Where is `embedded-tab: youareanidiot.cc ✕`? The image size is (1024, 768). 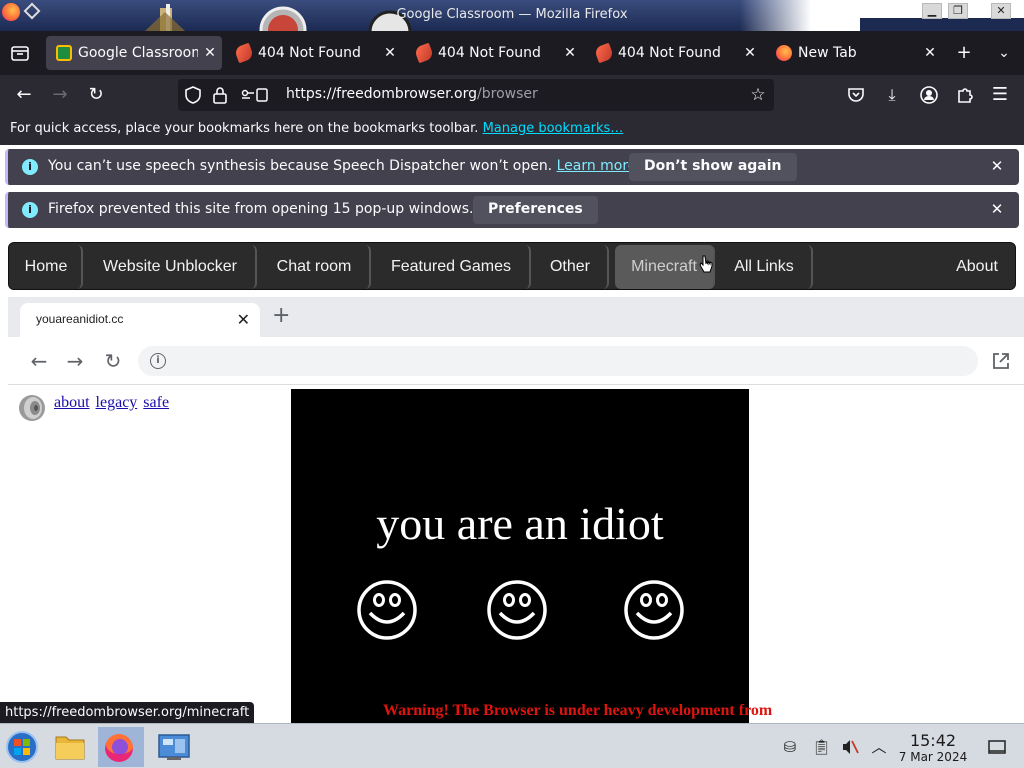
embedded-tab: youareanidiot.cc ✕ is located at coordinates (140, 320).